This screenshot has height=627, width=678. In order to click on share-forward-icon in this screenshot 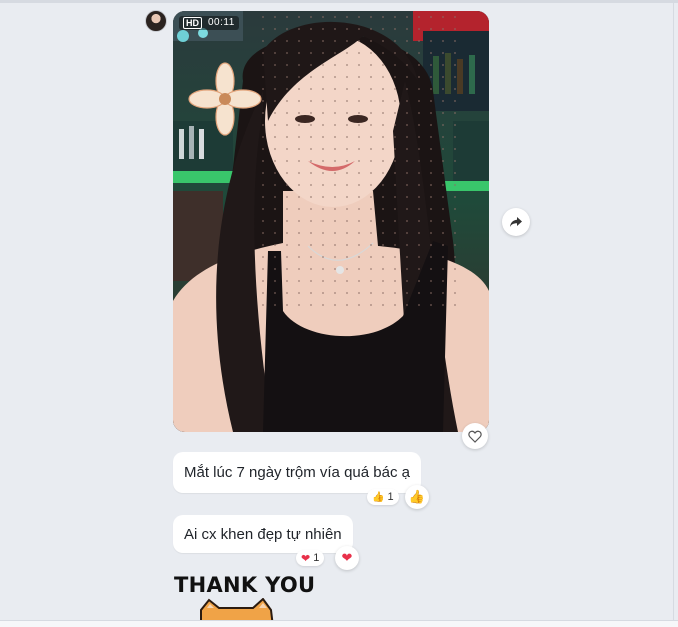, I will do `click(516, 222)`.